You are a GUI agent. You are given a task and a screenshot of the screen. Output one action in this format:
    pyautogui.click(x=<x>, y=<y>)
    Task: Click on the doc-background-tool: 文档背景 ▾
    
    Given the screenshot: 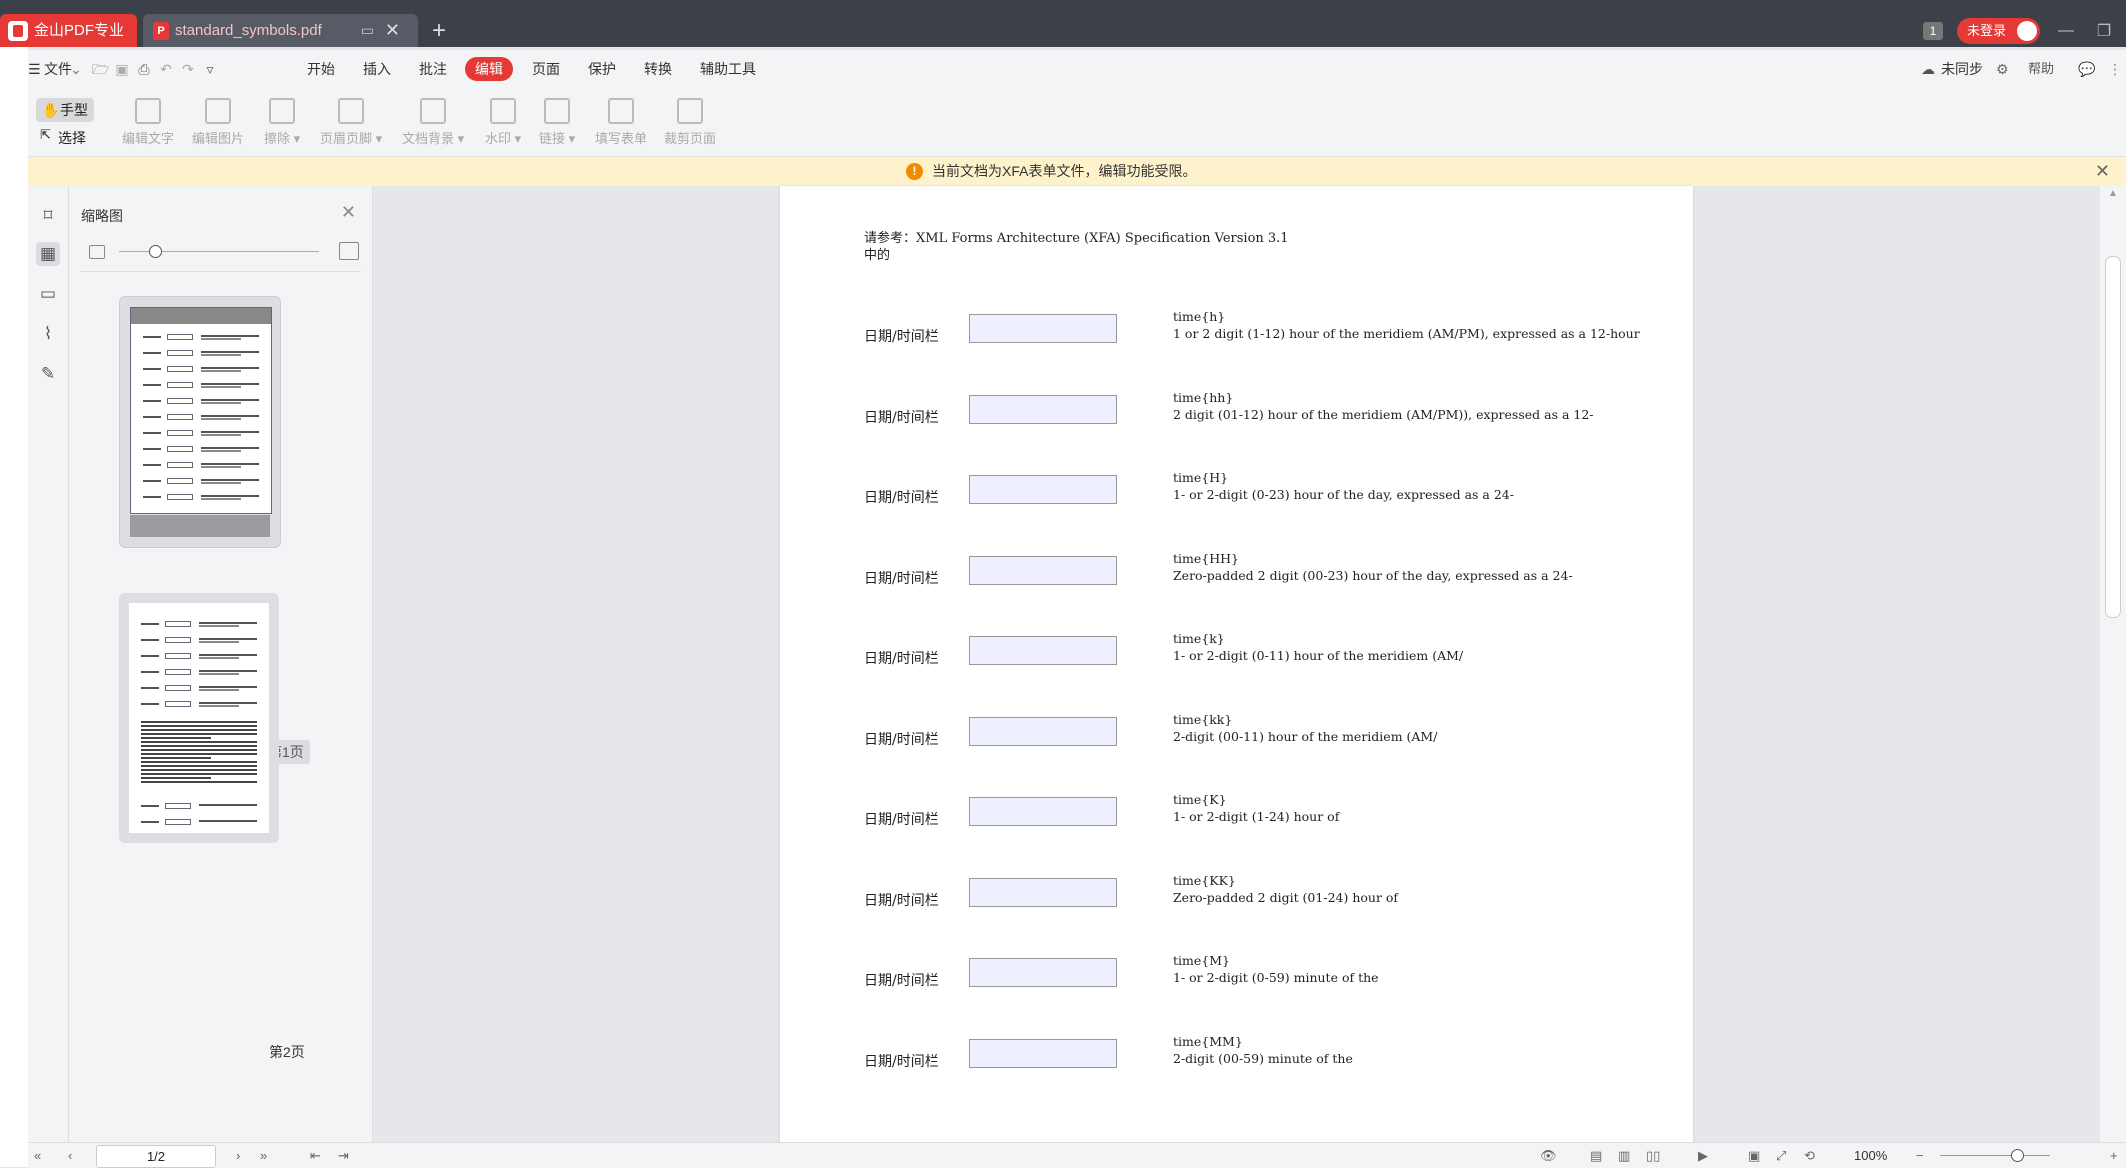 What is the action you would take?
    pyautogui.click(x=433, y=122)
    